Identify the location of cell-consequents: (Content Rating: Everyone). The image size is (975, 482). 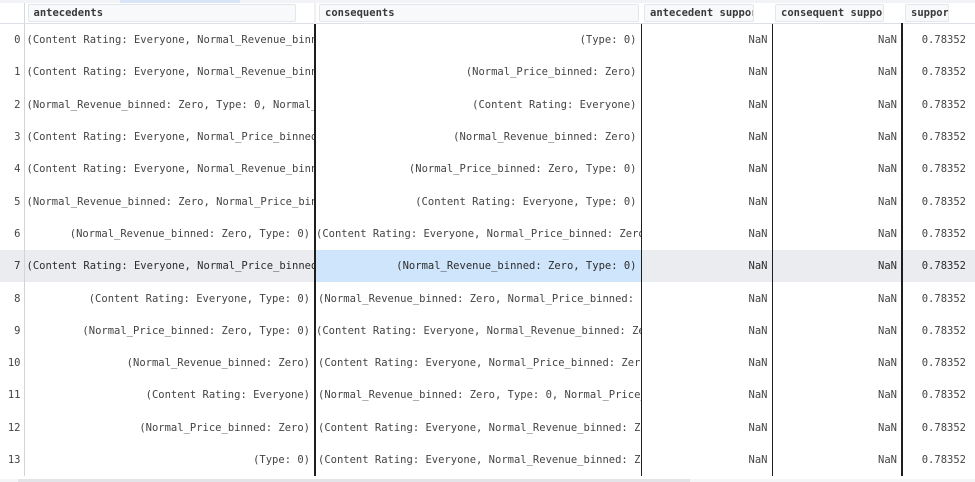
(478, 104).